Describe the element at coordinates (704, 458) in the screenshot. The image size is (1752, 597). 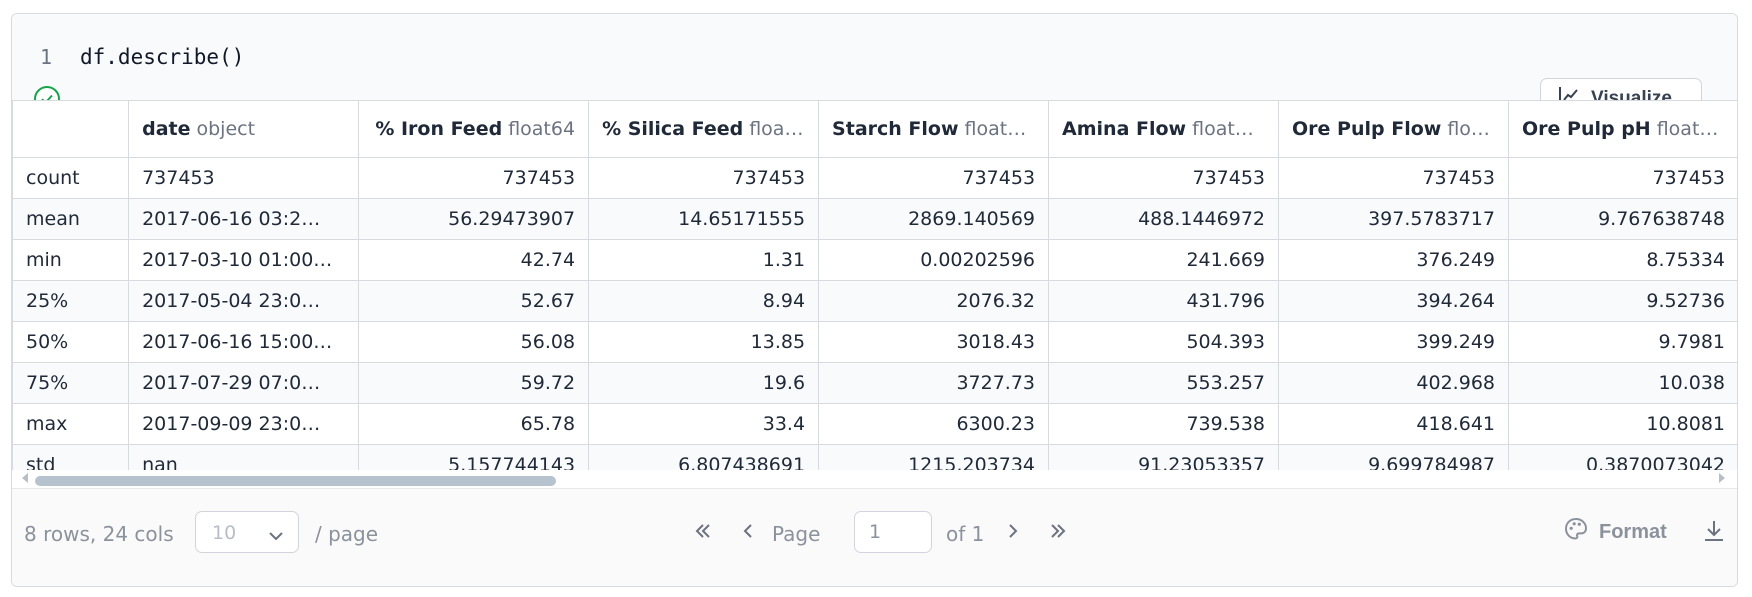
I see `table-cell: 6.807438691` at that location.